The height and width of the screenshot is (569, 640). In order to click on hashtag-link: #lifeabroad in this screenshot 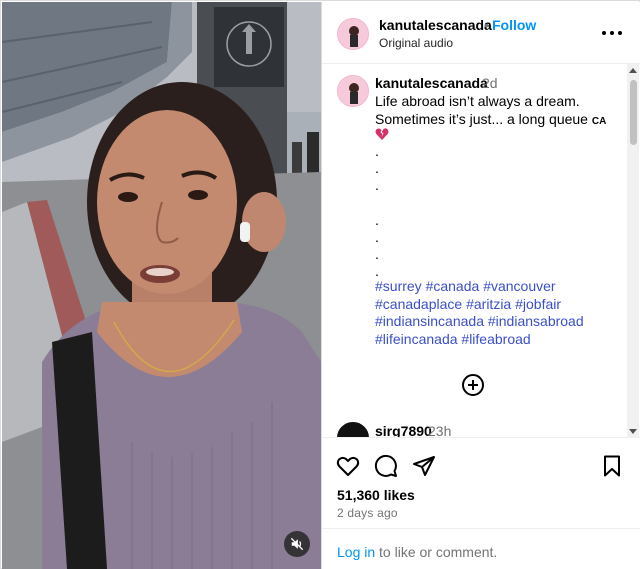, I will do `click(495, 339)`.